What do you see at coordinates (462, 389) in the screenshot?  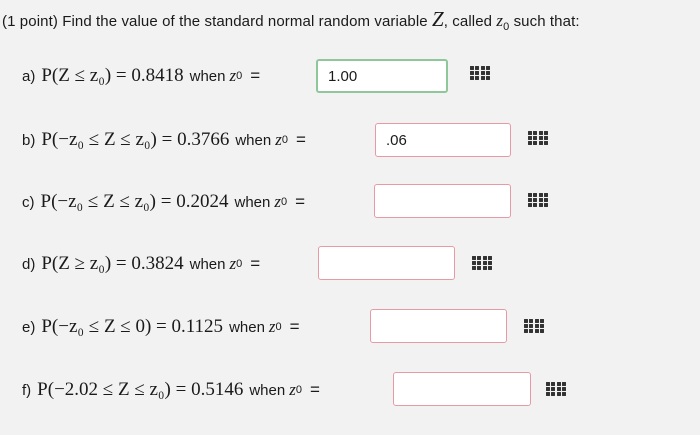 I see `answer-input-f` at bounding box center [462, 389].